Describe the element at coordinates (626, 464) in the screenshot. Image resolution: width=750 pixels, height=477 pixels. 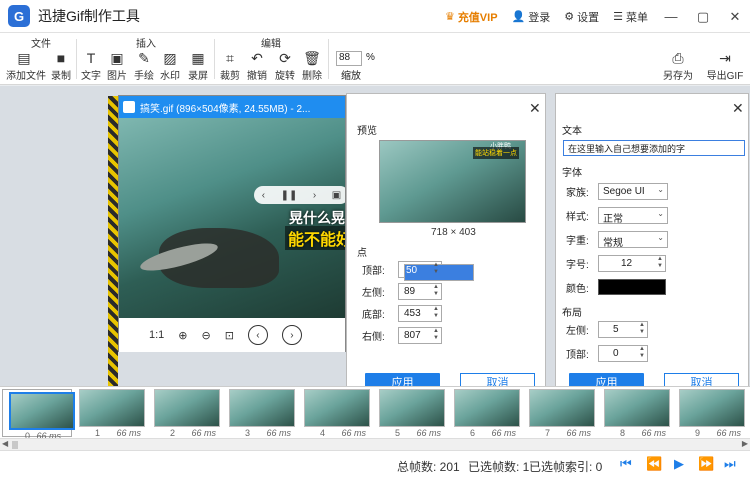
I see `first-frame-icon: ⏮` at that location.